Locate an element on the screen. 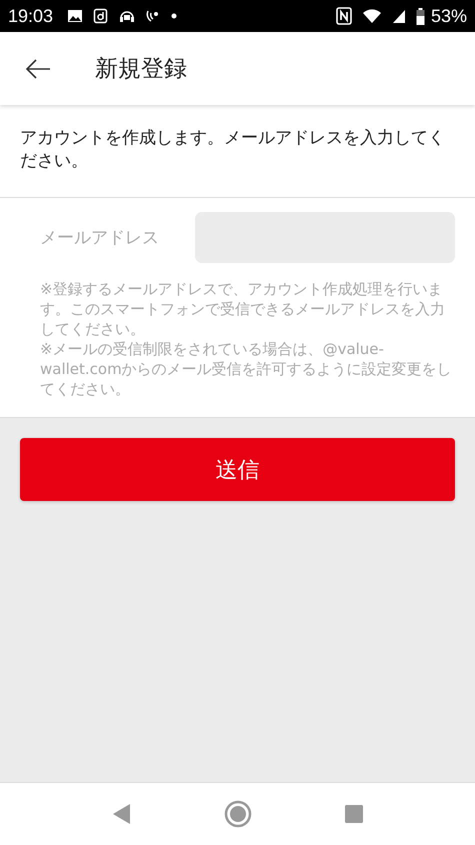 This screenshot has width=475, height=845. nfc-icon is located at coordinates (344, 16).